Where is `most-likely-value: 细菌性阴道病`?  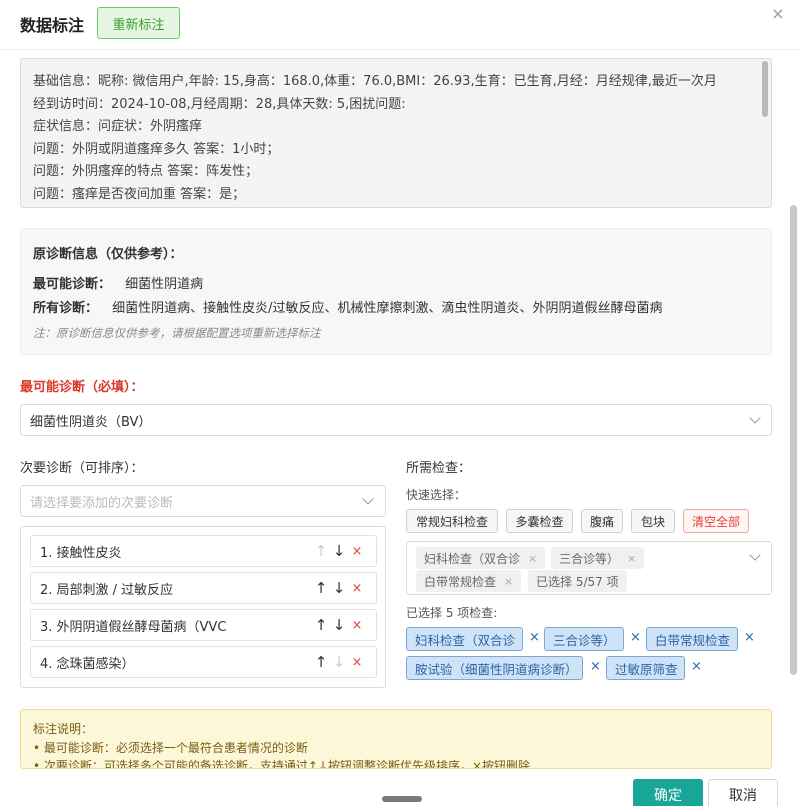
most-likely-value: 细菌性阴道病 is located at coordinates (164, 284).